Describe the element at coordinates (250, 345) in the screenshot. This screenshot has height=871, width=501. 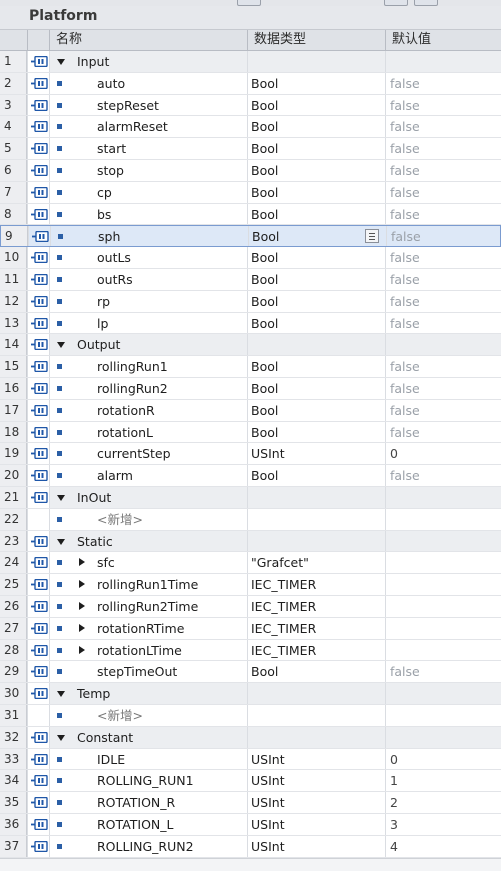
I see `section-row: 14 Output` at that location.